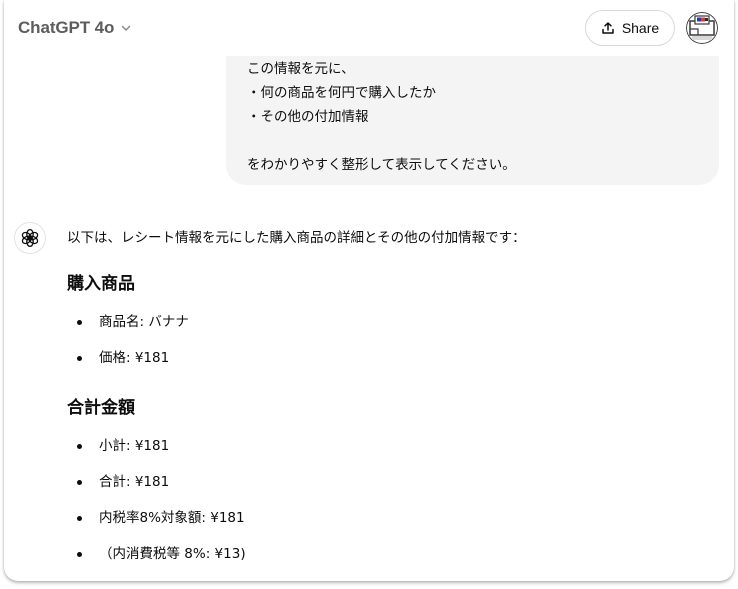 This screenshot has width=738, height=589. I want to click on user-message-line: ・何の商品を何円で購入したか, so click(341, 93).